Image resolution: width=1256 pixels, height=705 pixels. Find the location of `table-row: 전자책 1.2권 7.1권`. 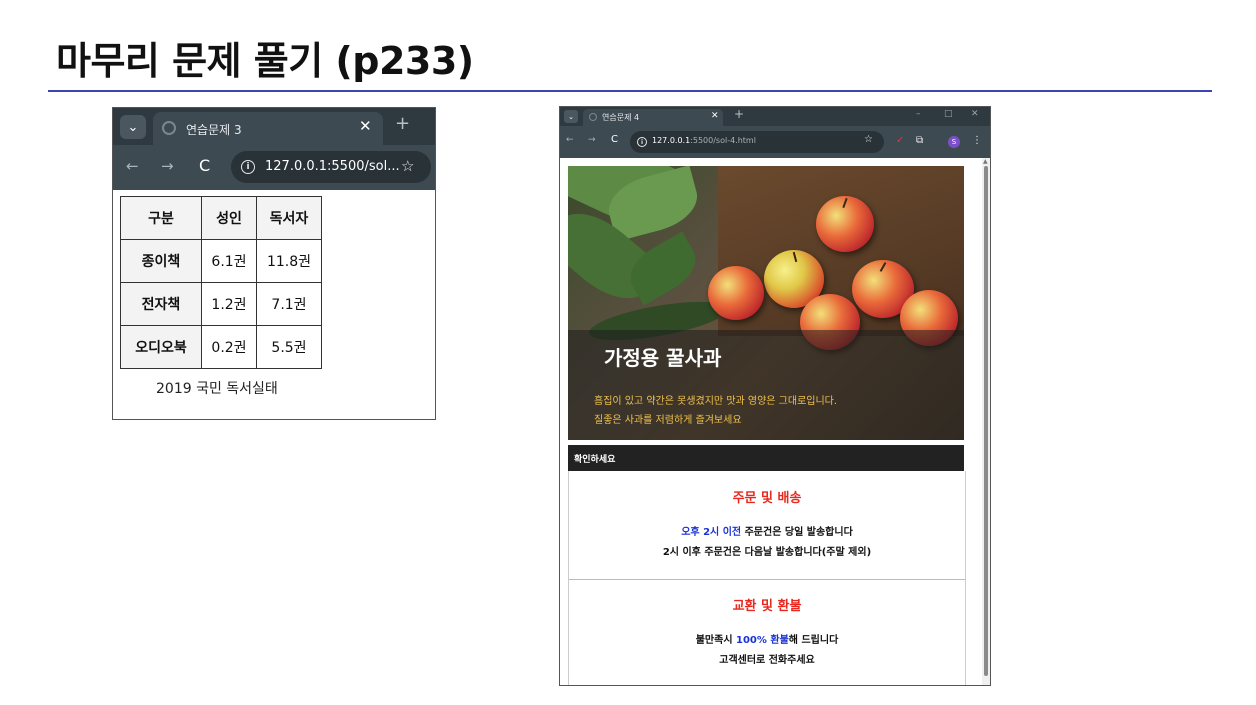

table-row: 전자책 1.2권 7.1권 is located at coordinates (221, 304).